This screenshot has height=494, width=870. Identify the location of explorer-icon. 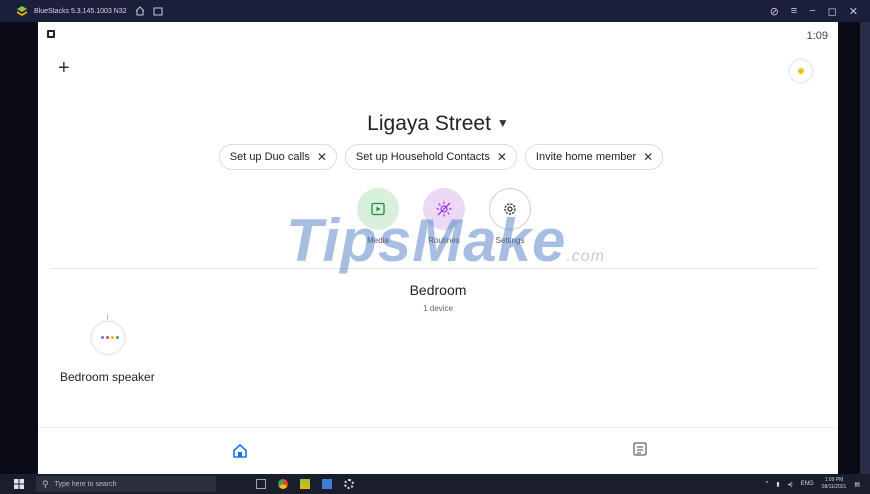
(327, 484).